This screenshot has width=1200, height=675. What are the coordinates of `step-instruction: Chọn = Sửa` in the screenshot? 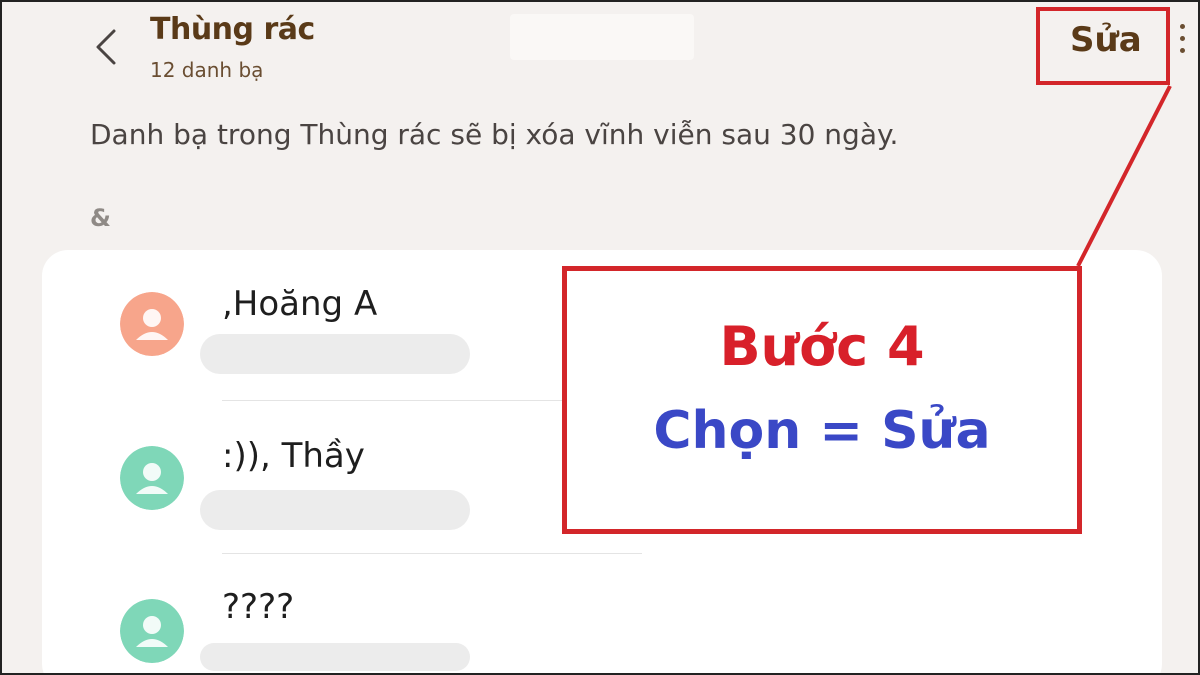 It's located at (822, 431).